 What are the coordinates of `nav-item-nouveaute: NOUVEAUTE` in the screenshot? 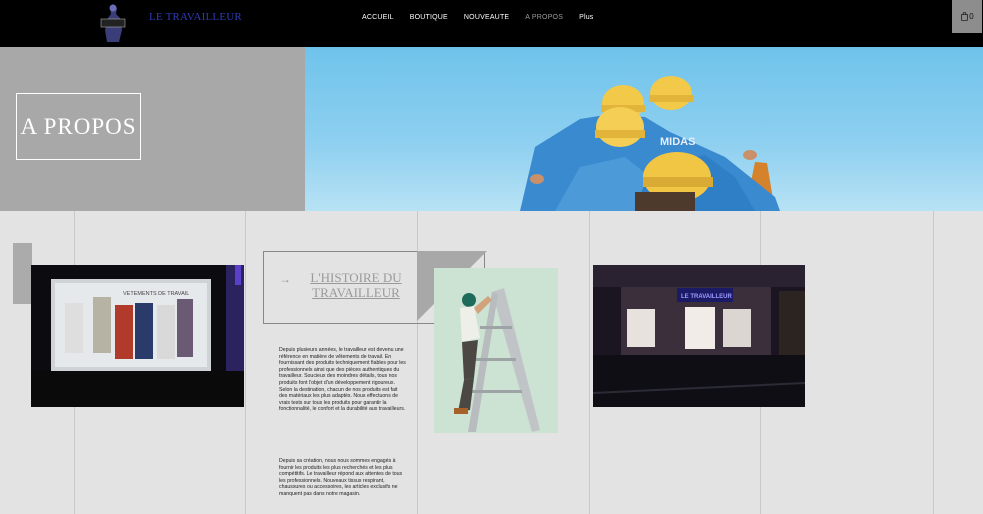 It's located at (486, 17).